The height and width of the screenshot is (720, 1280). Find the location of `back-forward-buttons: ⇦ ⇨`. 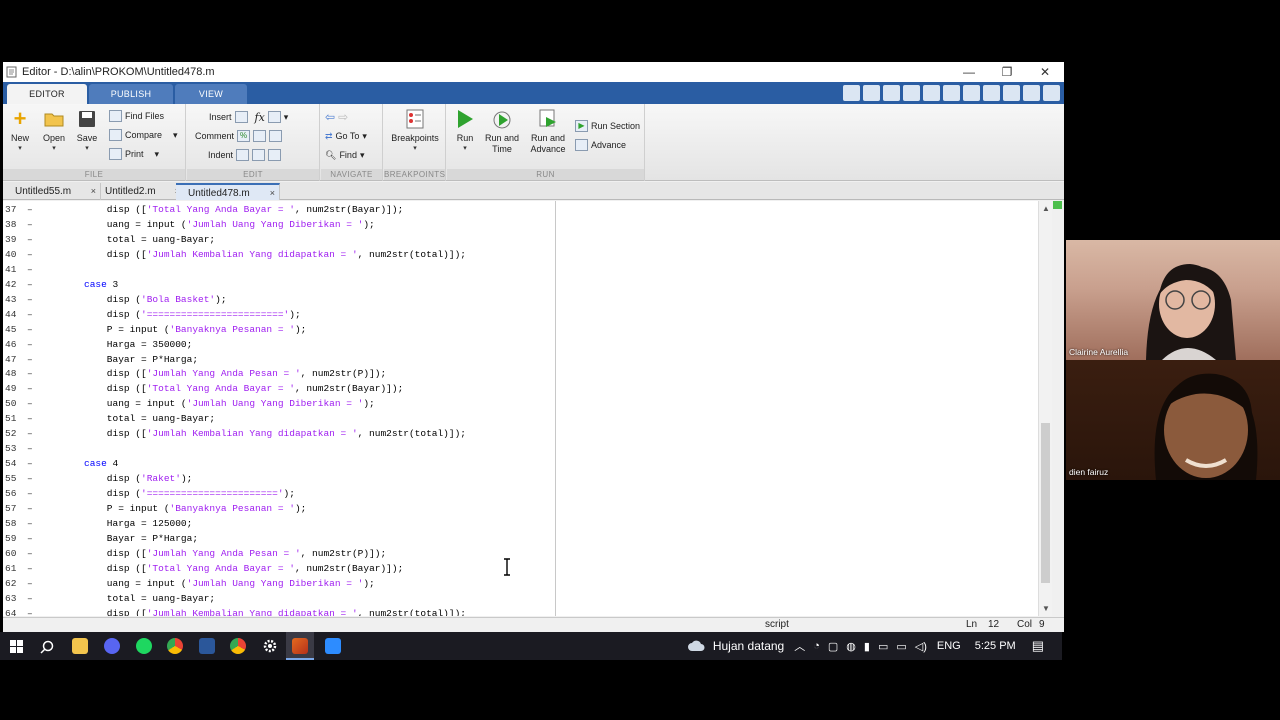

back-forward-buttons: ⇦ ⇨ is located at coordinates (336, 117).